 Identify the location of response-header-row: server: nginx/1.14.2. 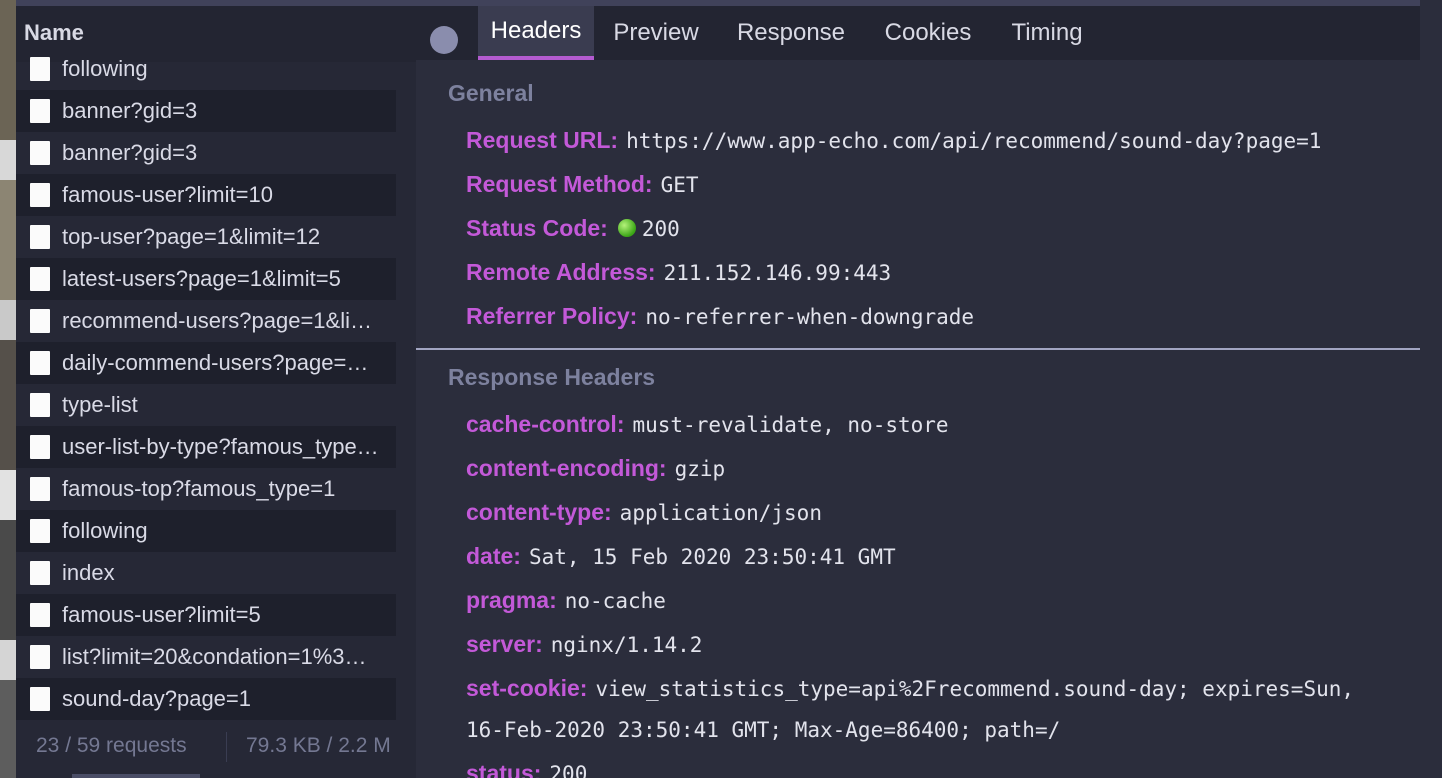
(584, 644).